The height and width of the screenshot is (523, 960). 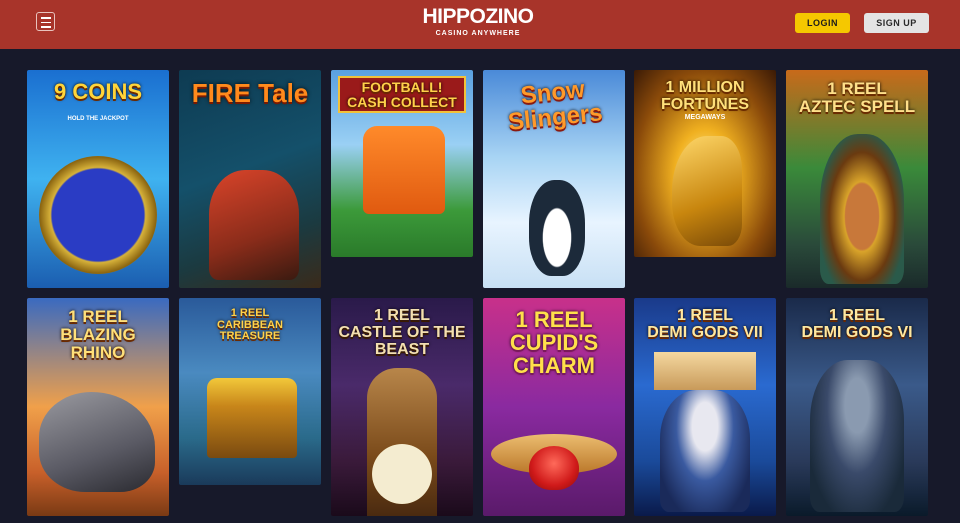 What do you see at coordinates (250, 93) in the screenshot?
I see `game-title: FIRE Tale` at bounding box center [250, 93].